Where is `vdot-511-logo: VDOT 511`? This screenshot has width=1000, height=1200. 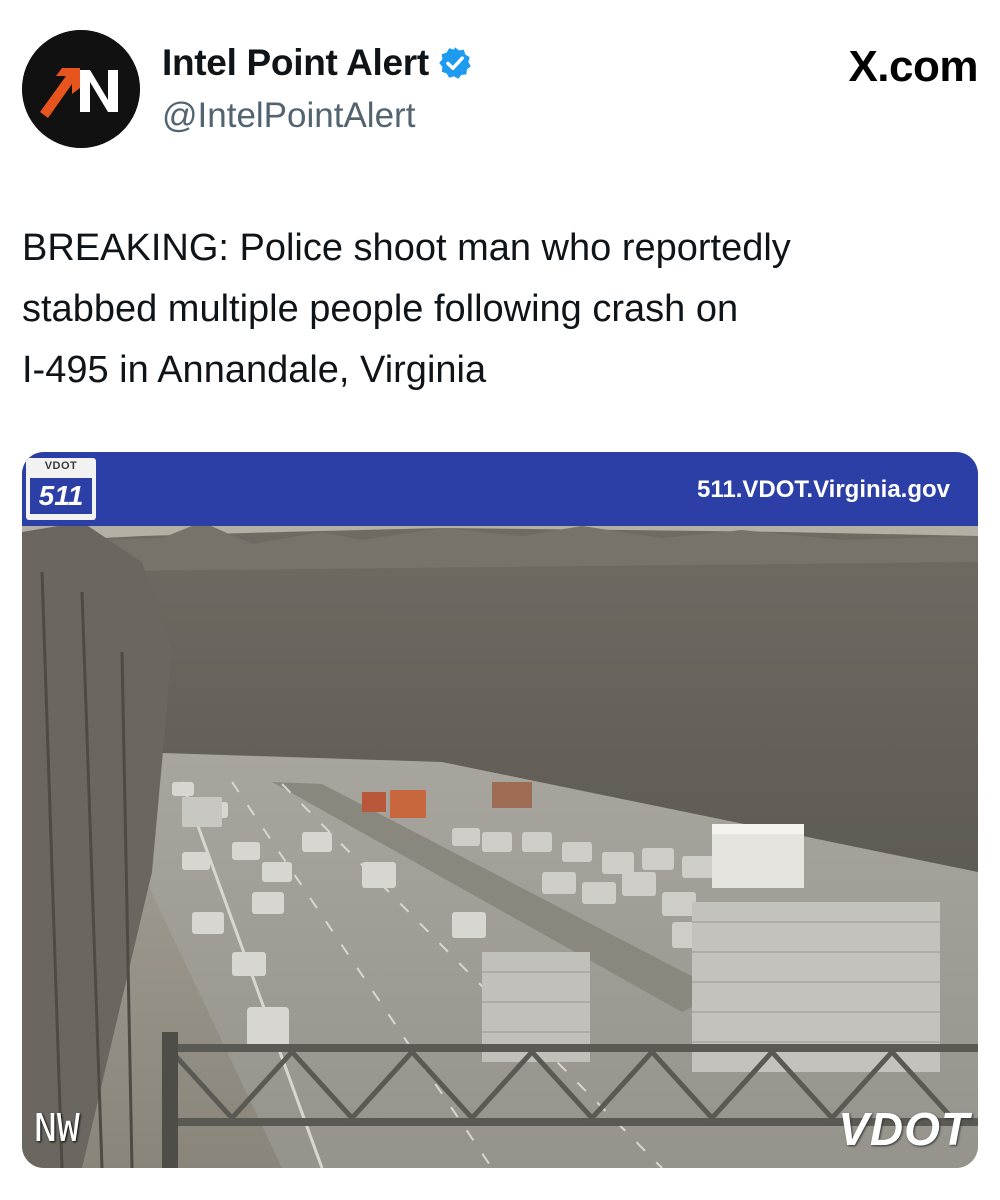
vdot-511-logo: VDOT 511 is located at coordinates (61, 489).